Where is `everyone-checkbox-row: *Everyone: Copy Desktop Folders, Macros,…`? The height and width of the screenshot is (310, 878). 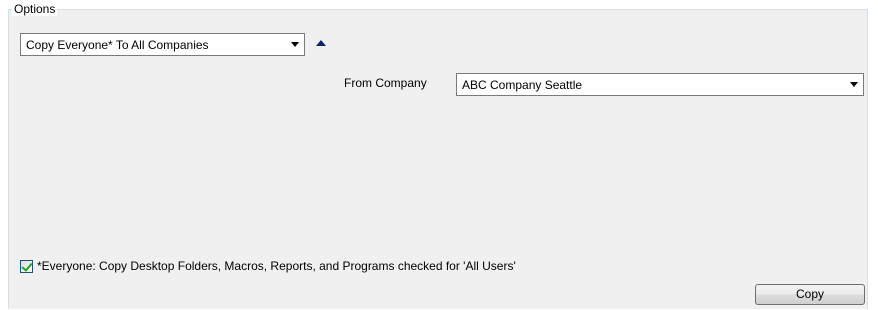 everyone-checkbox-row: *Everyone: Copy Desktop Folders, Macros,… is located at coordinates (268, 266).